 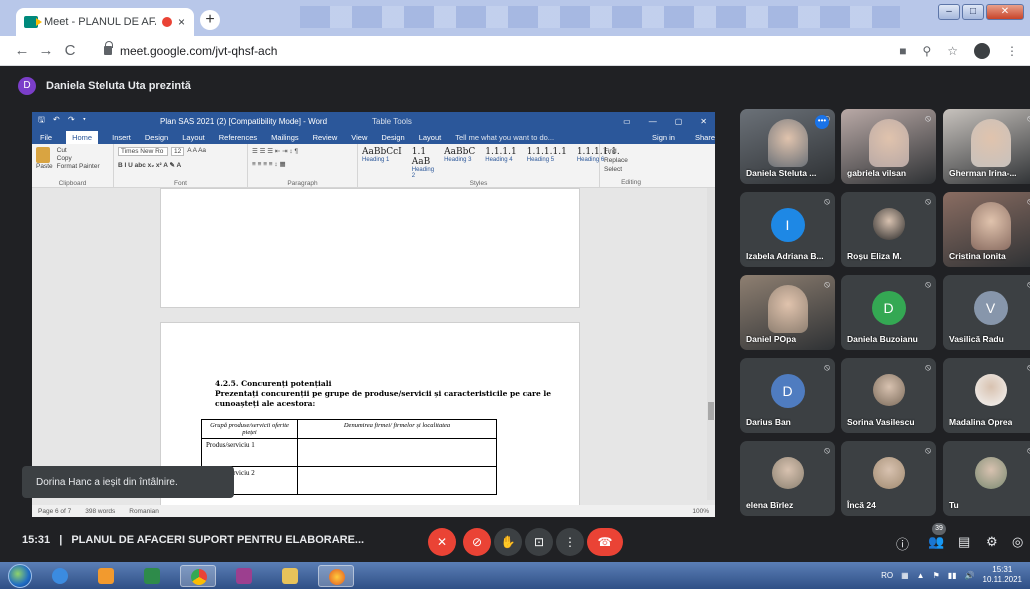 I want to click on table-header-group: Grupă produse/servicii oferite pieței, so click(x=249, y=429).